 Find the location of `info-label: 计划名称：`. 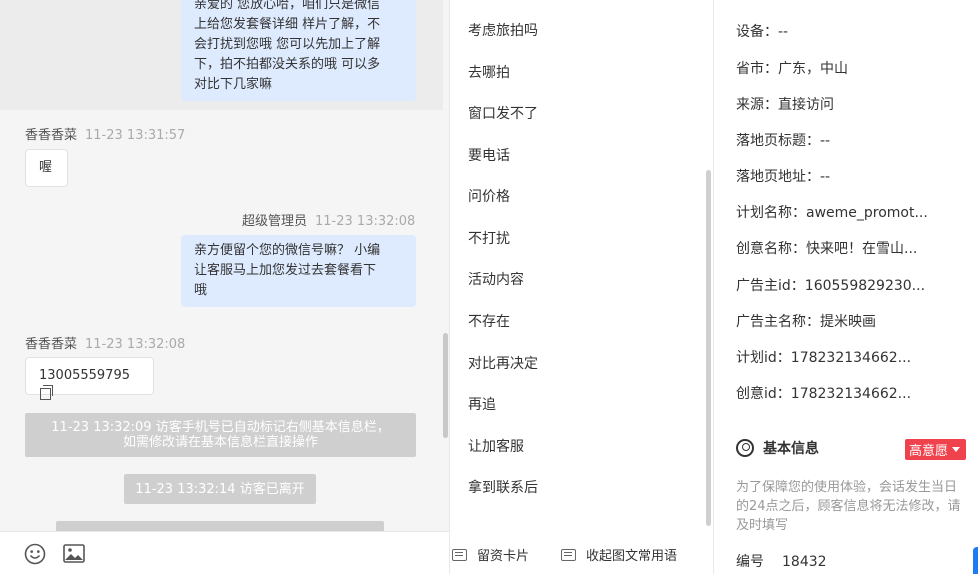

info-label: 计划名称： is located at coordinates (771, 213).